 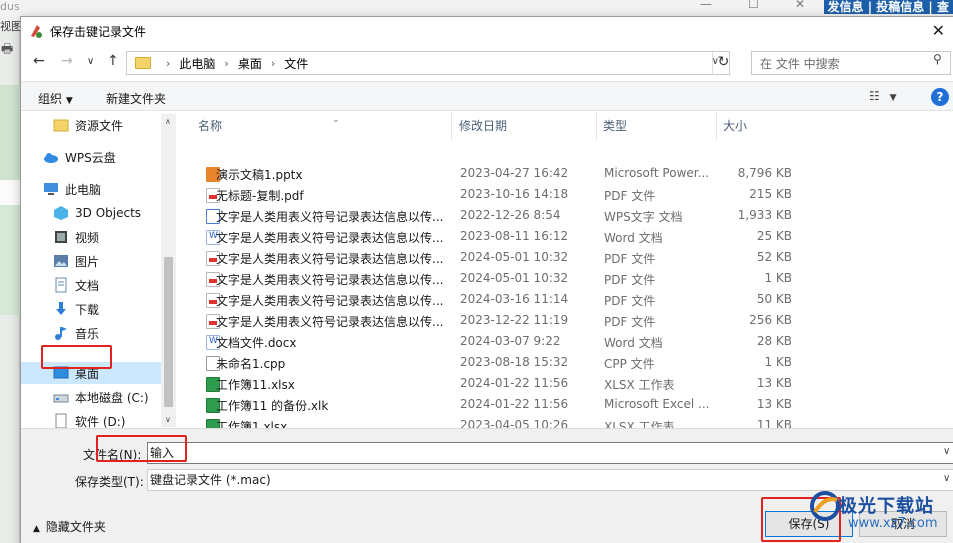 What do you see at coordinates (87, 309) in the screenshot?
I see `nav-item-label: 下载` at bounding box center [87, 309].